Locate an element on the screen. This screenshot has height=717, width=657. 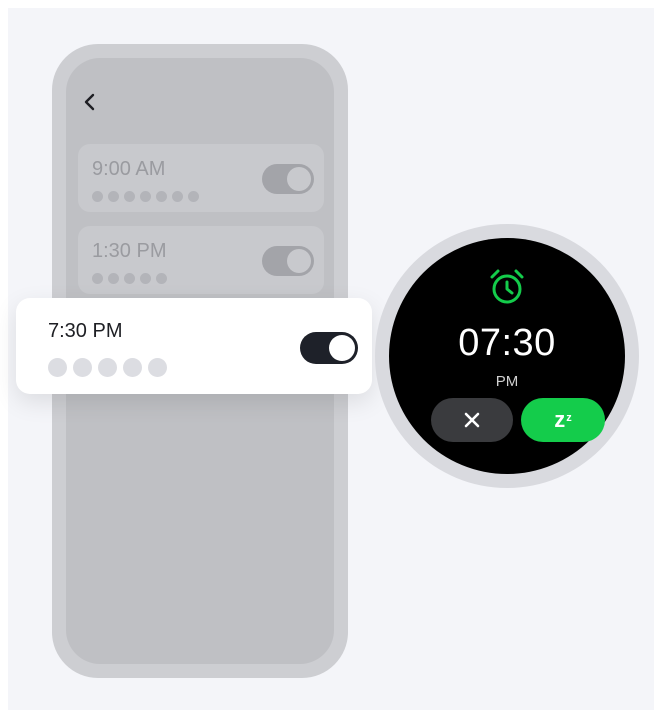
alarm-toggle-on is located at coordinates (329, 348).